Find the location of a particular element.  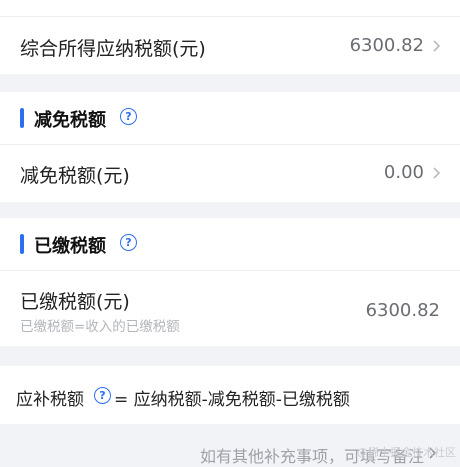

paid-section-title: 已缴税额 is located at coordinates (70, 246).